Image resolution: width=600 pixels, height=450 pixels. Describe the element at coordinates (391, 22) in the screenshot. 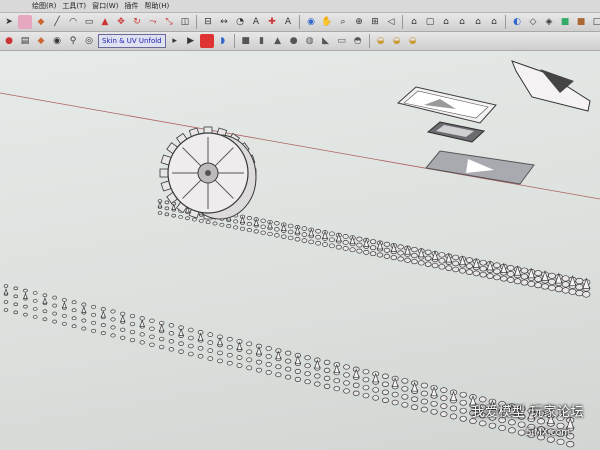

I see `previous-view-icon: ◁` at that location.